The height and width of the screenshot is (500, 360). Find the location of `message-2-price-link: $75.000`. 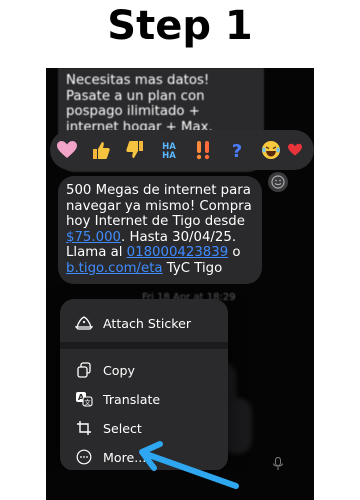

message-2-price-link: $75.000 is located at coordinates (93, 237).